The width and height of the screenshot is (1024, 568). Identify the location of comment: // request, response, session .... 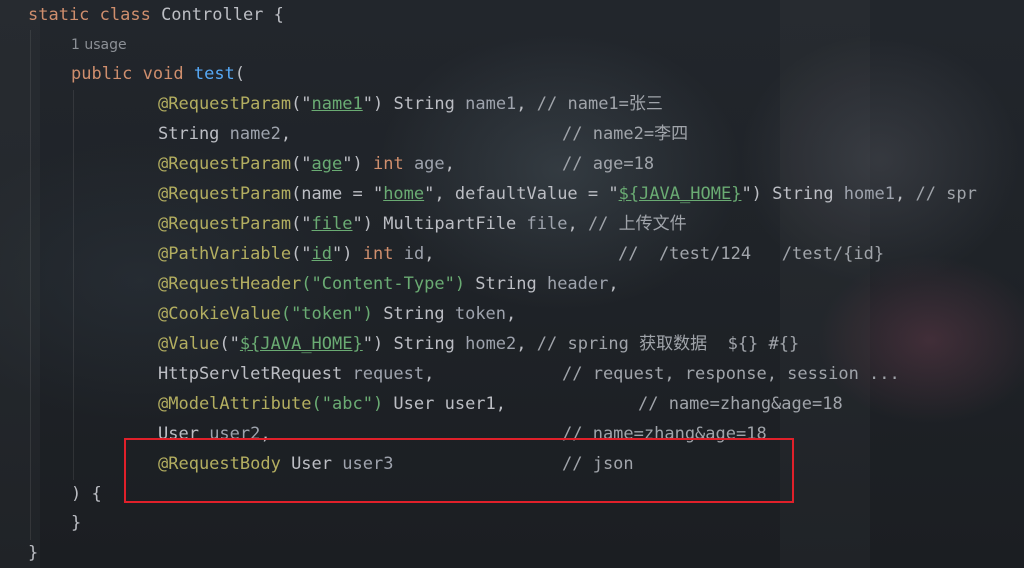
(731, 374).